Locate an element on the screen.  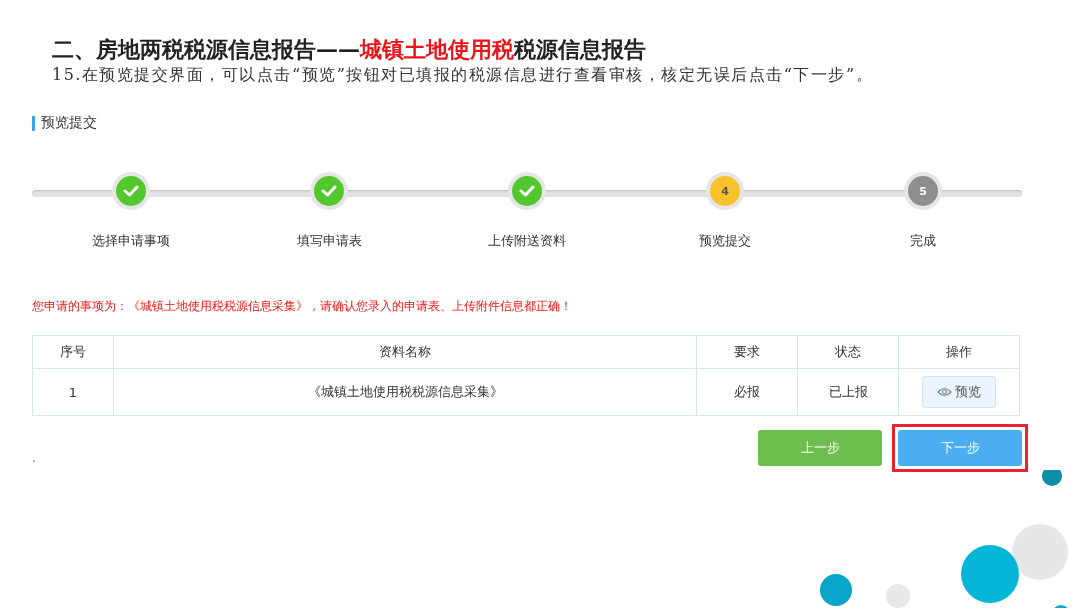
step-label: 上传附送资料 is located at coordinates (527, 241).